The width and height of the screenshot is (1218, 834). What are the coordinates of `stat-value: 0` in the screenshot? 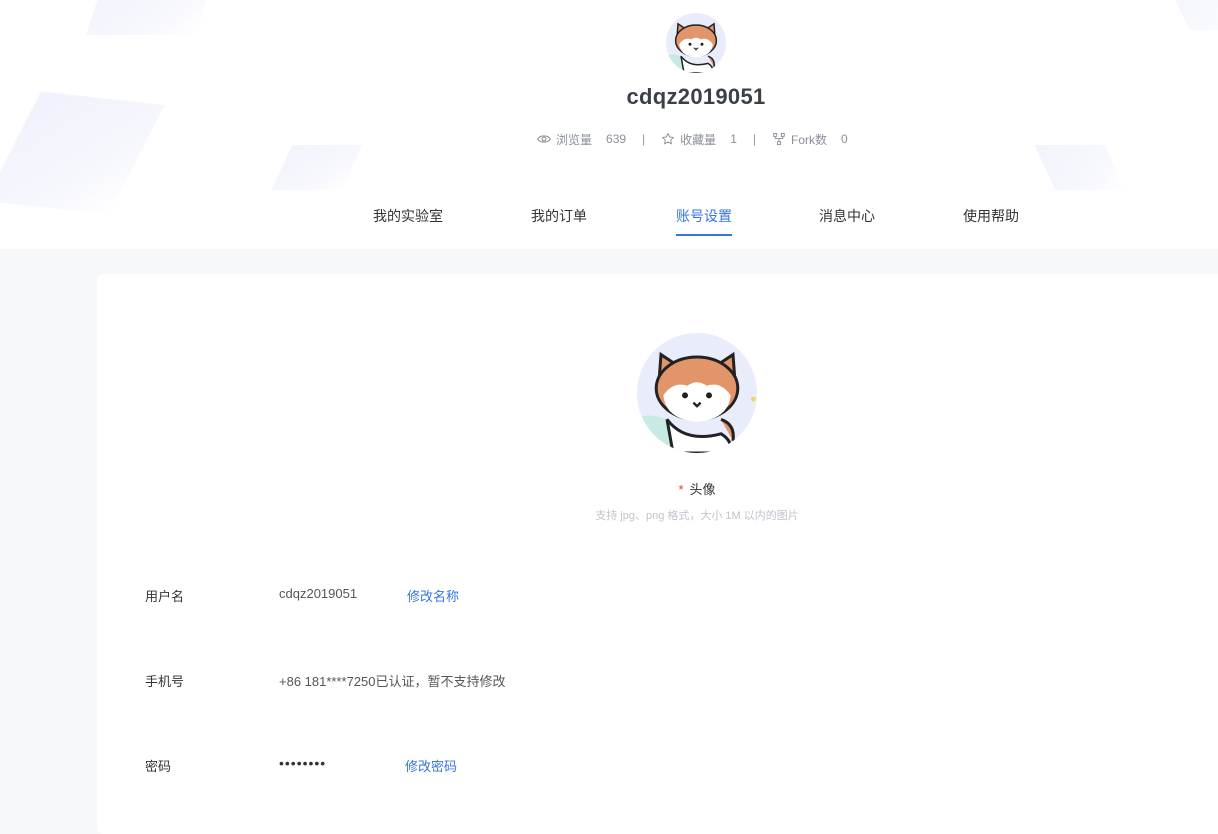 It's located at (844, 139).